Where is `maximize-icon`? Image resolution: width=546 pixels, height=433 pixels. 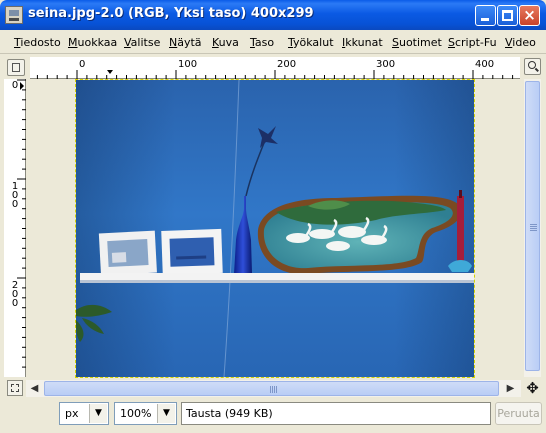 maximize-icon is located at coordinates (507, 15).